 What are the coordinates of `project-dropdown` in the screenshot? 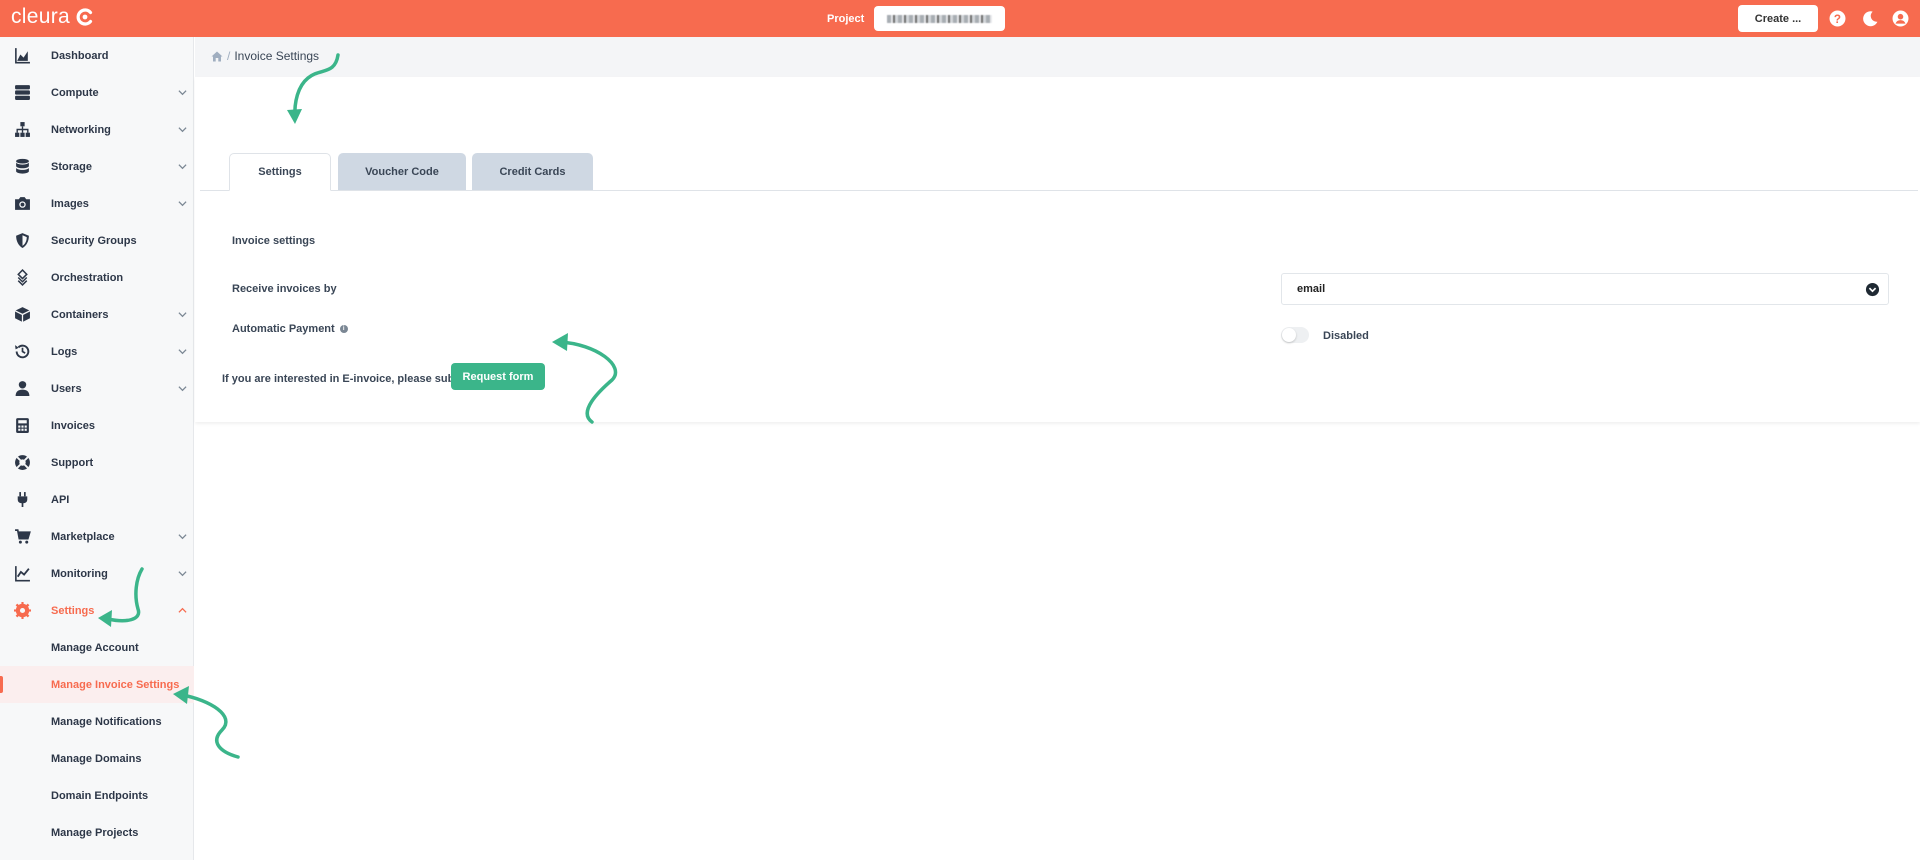 It's located at (940, 18).